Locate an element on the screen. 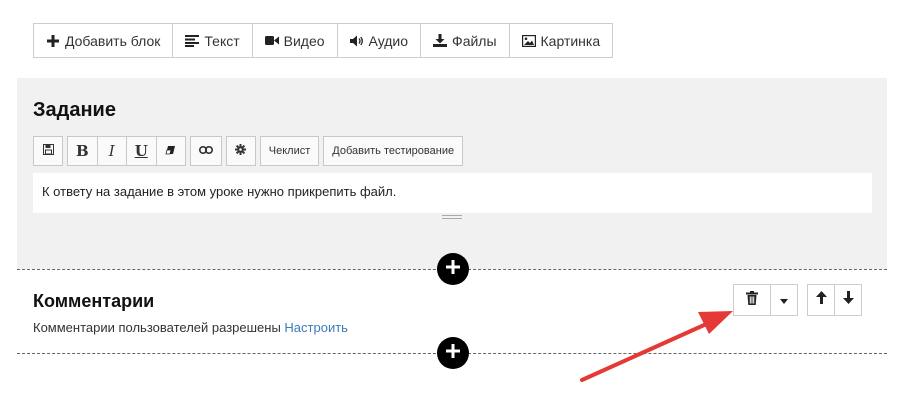  arrow-down-icon is located at coordinates (848, 300).